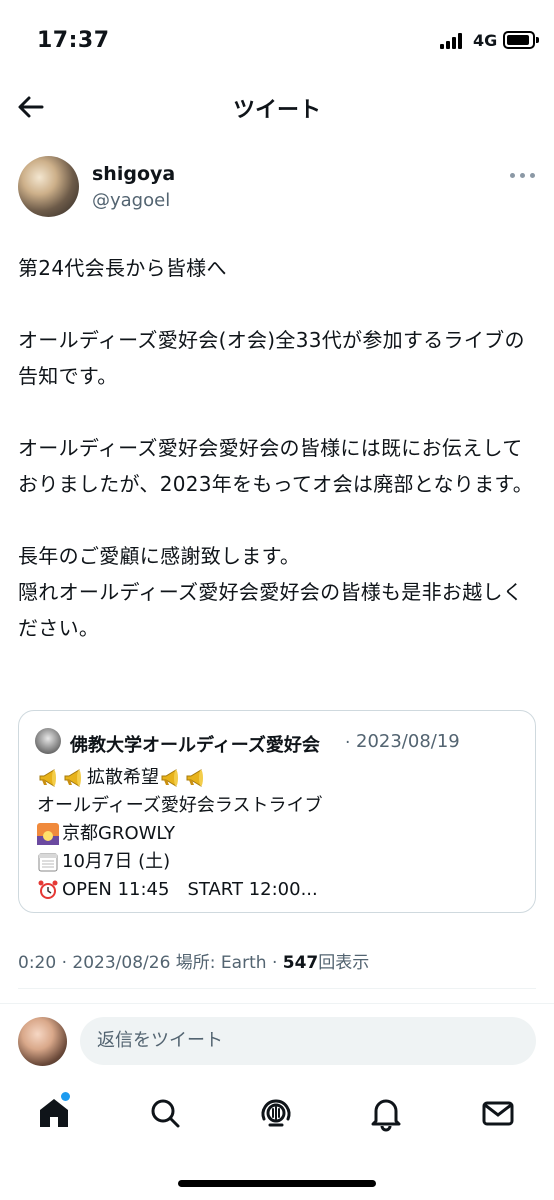 This screenshot has height=1200, width=554. I want to click on author-handle: @yagoel, so click(131, 200).